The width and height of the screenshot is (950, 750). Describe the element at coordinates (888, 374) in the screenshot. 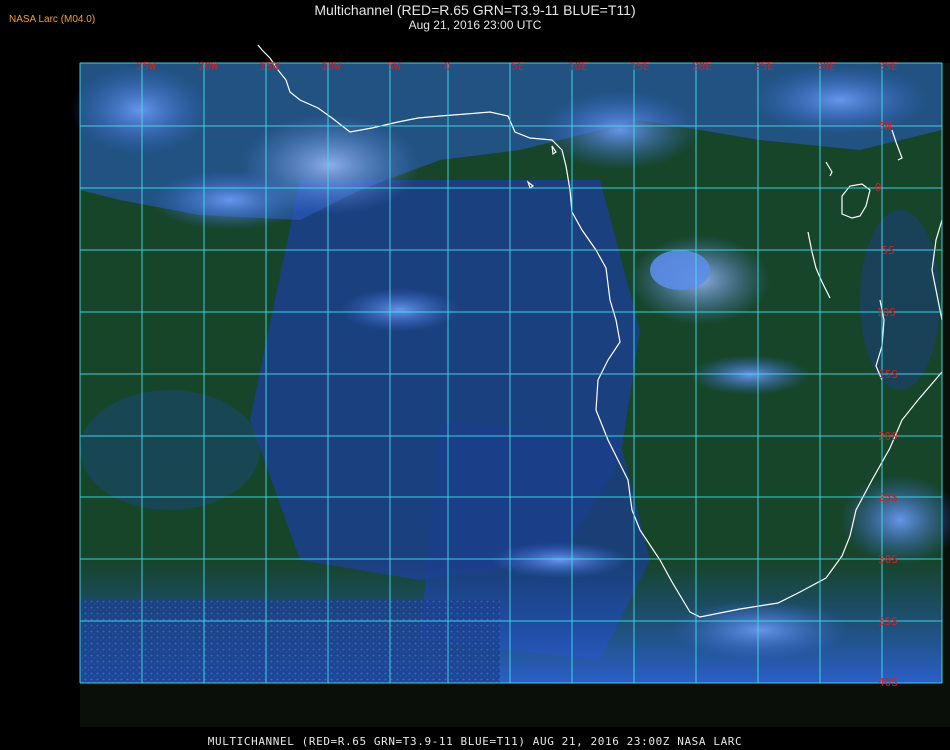

I see `lat-label-15s: 15S` at that location.